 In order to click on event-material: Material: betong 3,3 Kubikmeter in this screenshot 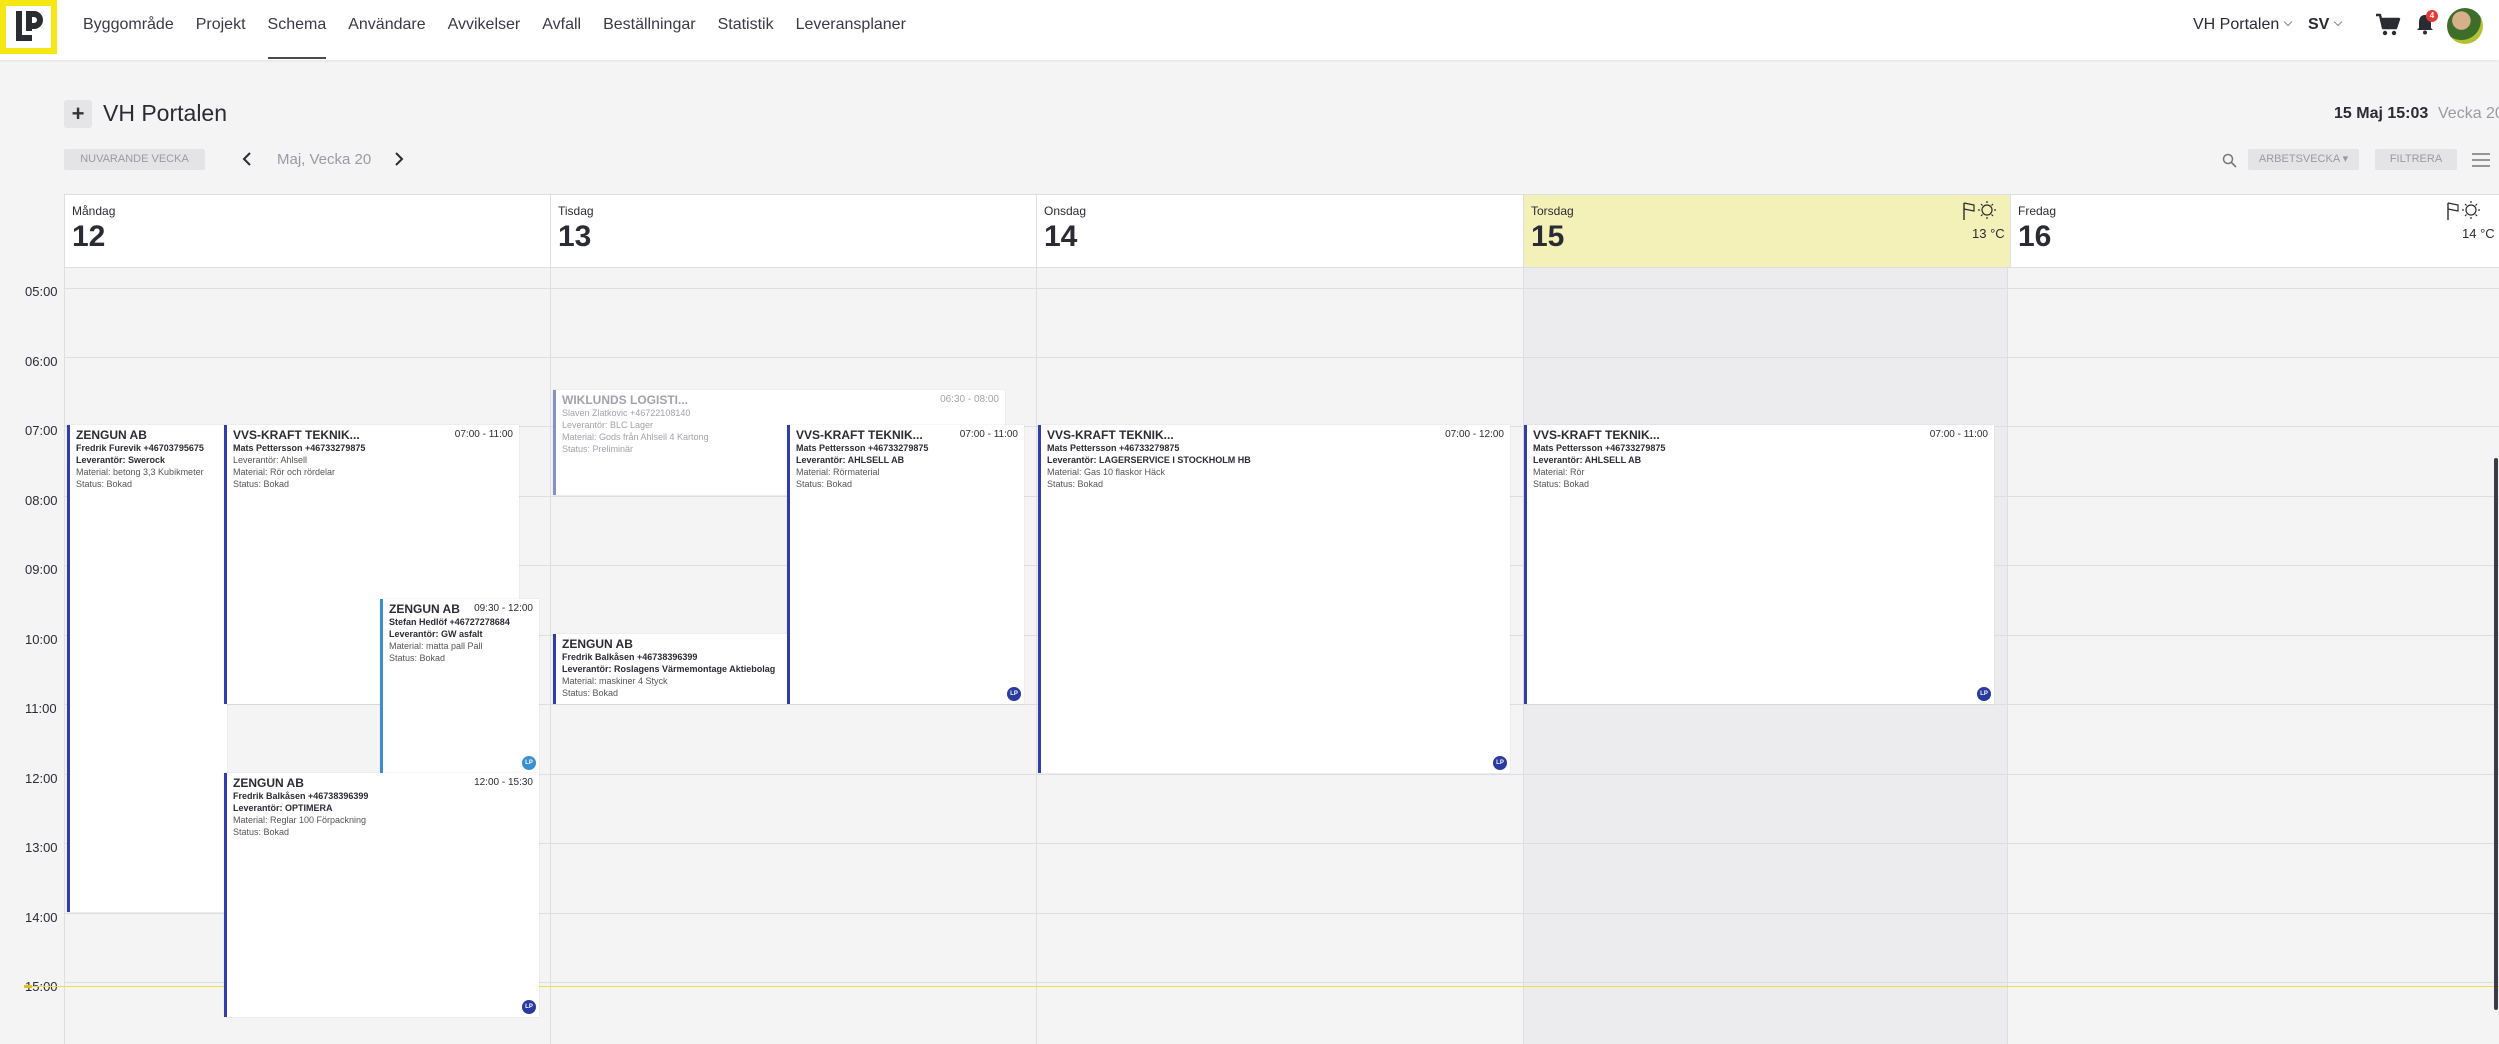, I will do `click(140, 472)`.